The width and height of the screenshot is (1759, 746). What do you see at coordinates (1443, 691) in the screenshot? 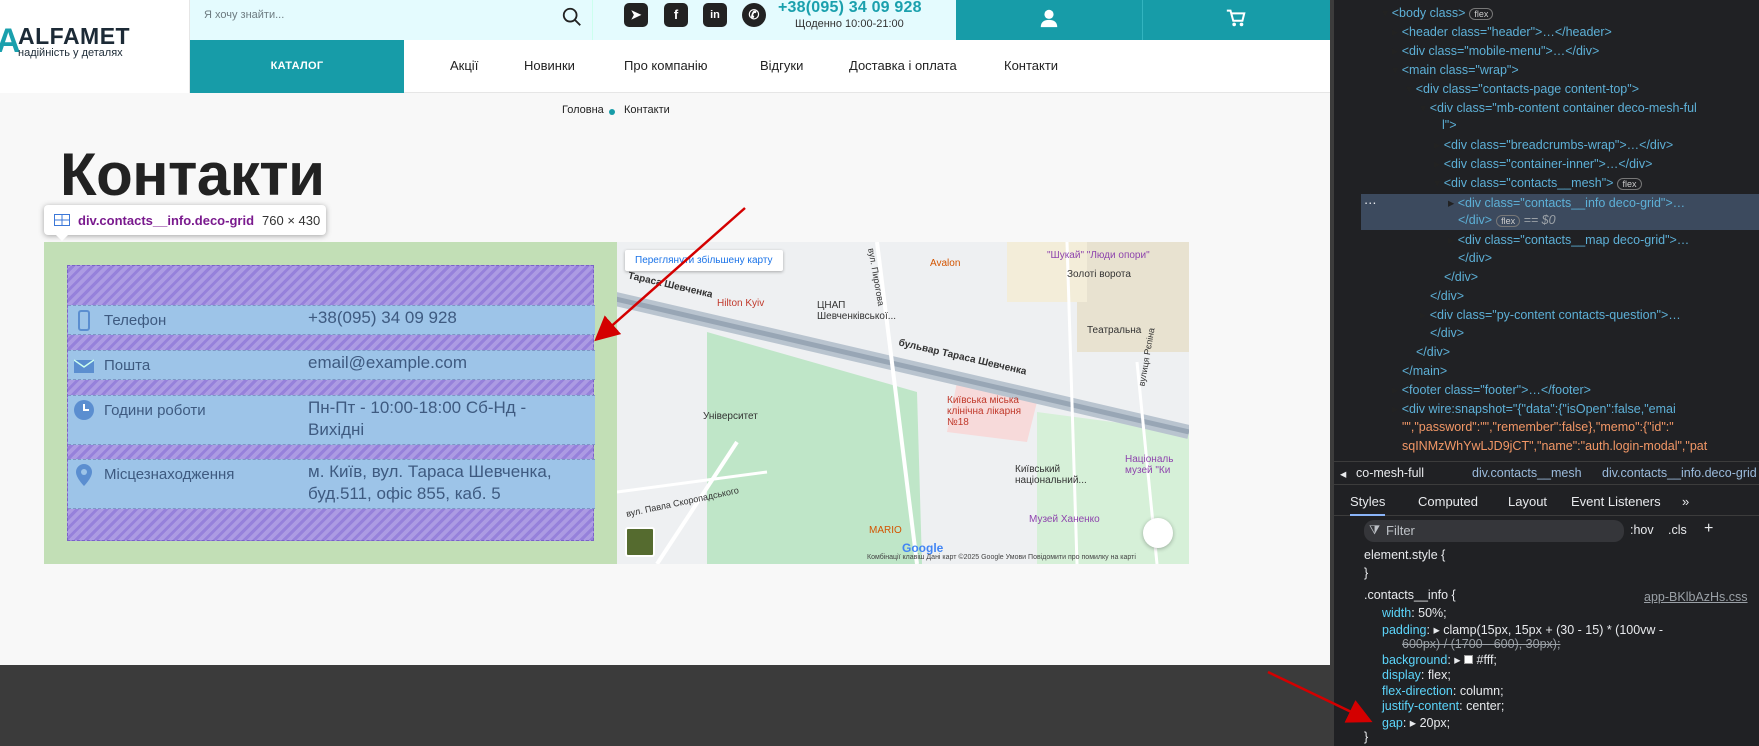
I see `css-property: flex-direction: column;` at bounding box center [1443, 691].